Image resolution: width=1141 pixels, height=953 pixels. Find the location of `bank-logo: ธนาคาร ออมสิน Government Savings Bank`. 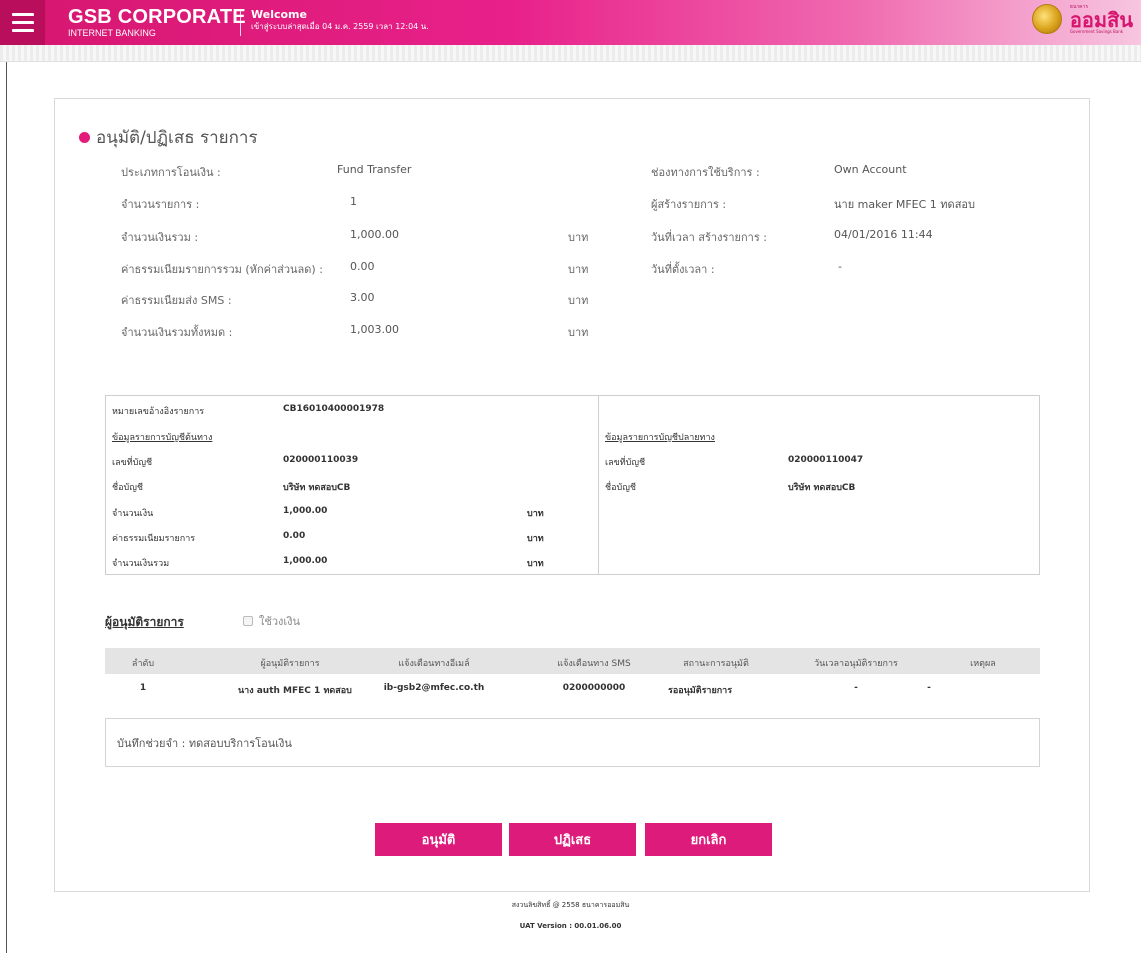

bank-logo: ธนาคาร ออมสิน Government Savings Bank is located at coordinates (1082, 19).